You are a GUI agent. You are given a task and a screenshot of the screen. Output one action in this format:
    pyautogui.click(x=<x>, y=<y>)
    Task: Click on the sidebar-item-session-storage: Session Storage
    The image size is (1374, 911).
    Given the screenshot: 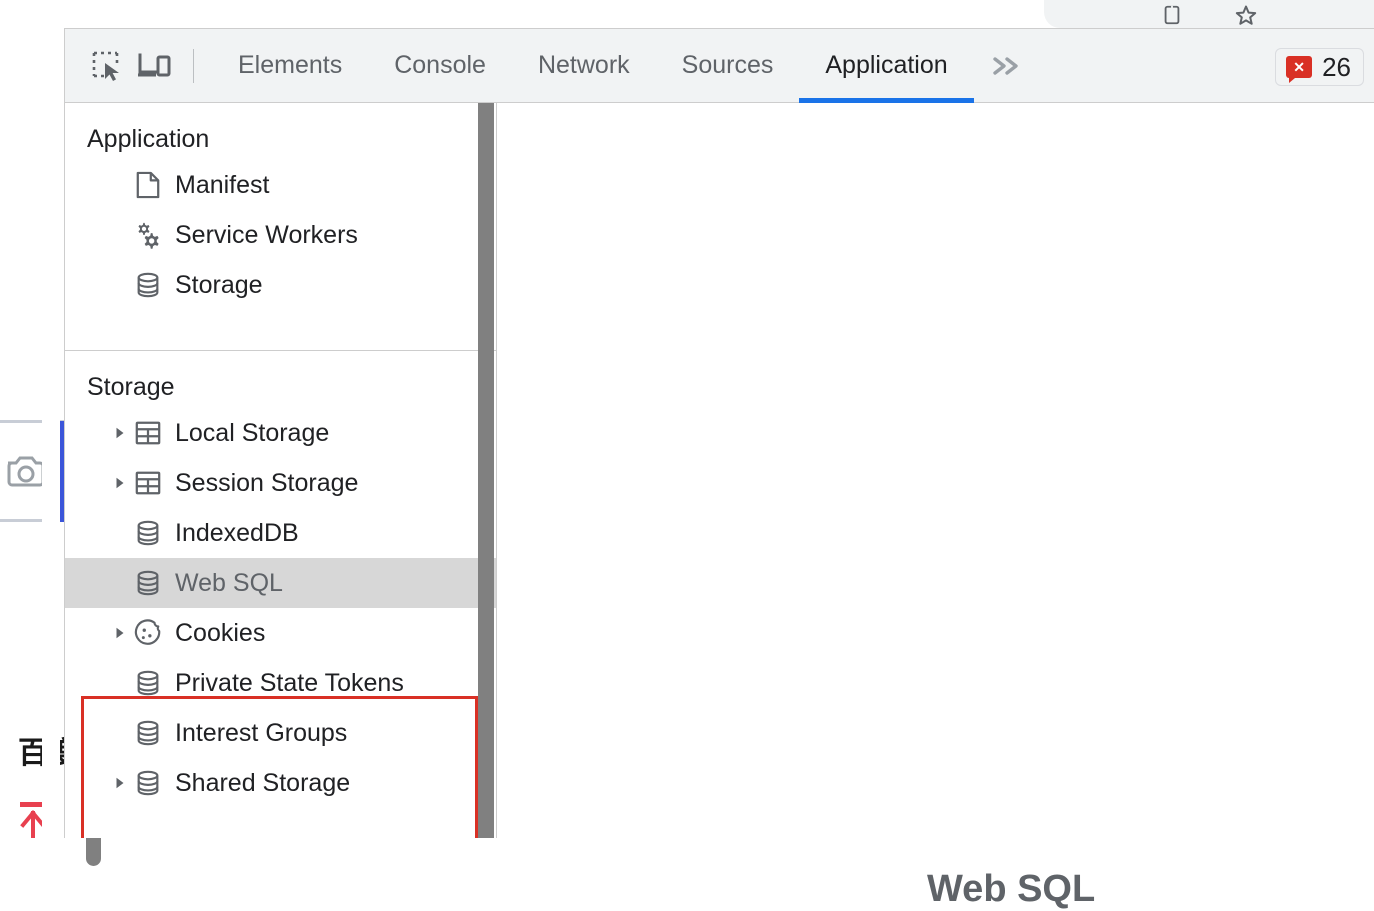 What is the action you would take?
    pyautogui.click(x=280, y=483)
    